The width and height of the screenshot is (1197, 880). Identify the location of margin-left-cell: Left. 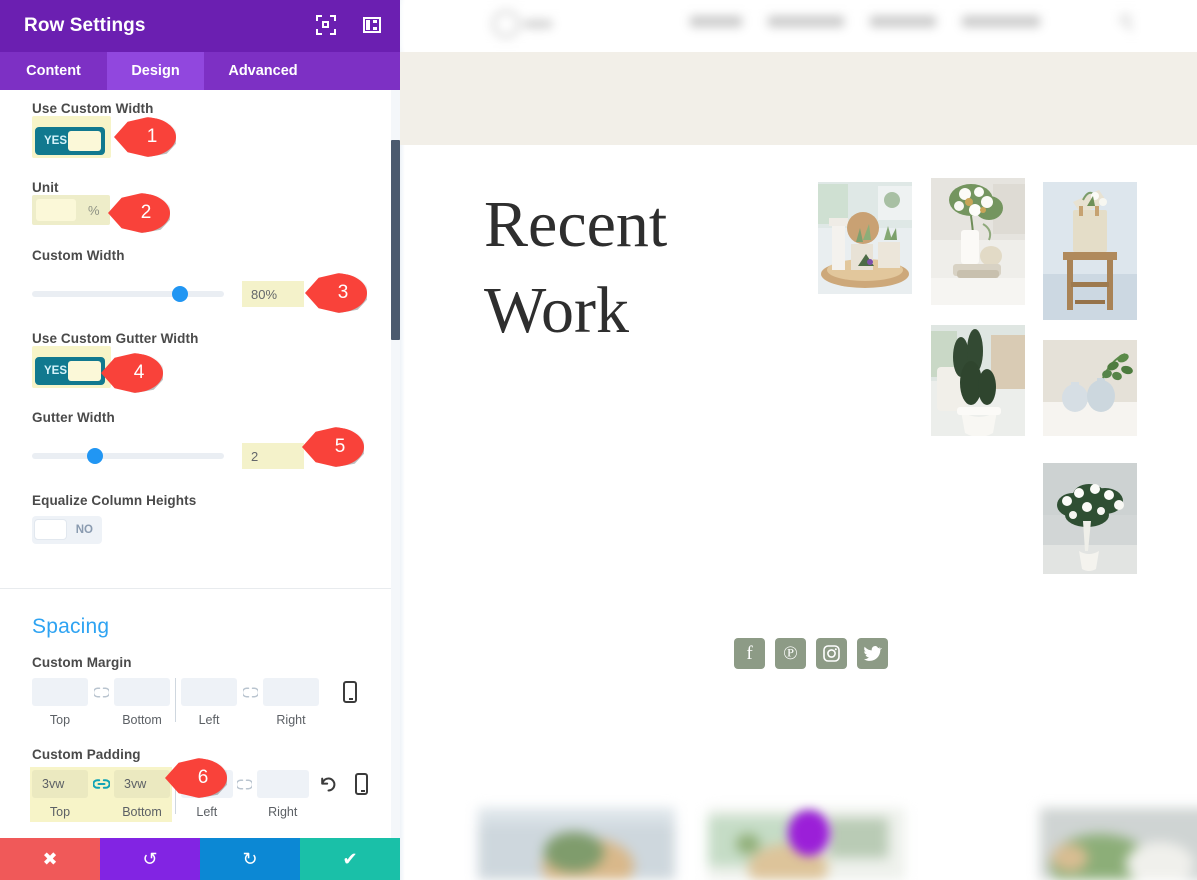
(209, 702).